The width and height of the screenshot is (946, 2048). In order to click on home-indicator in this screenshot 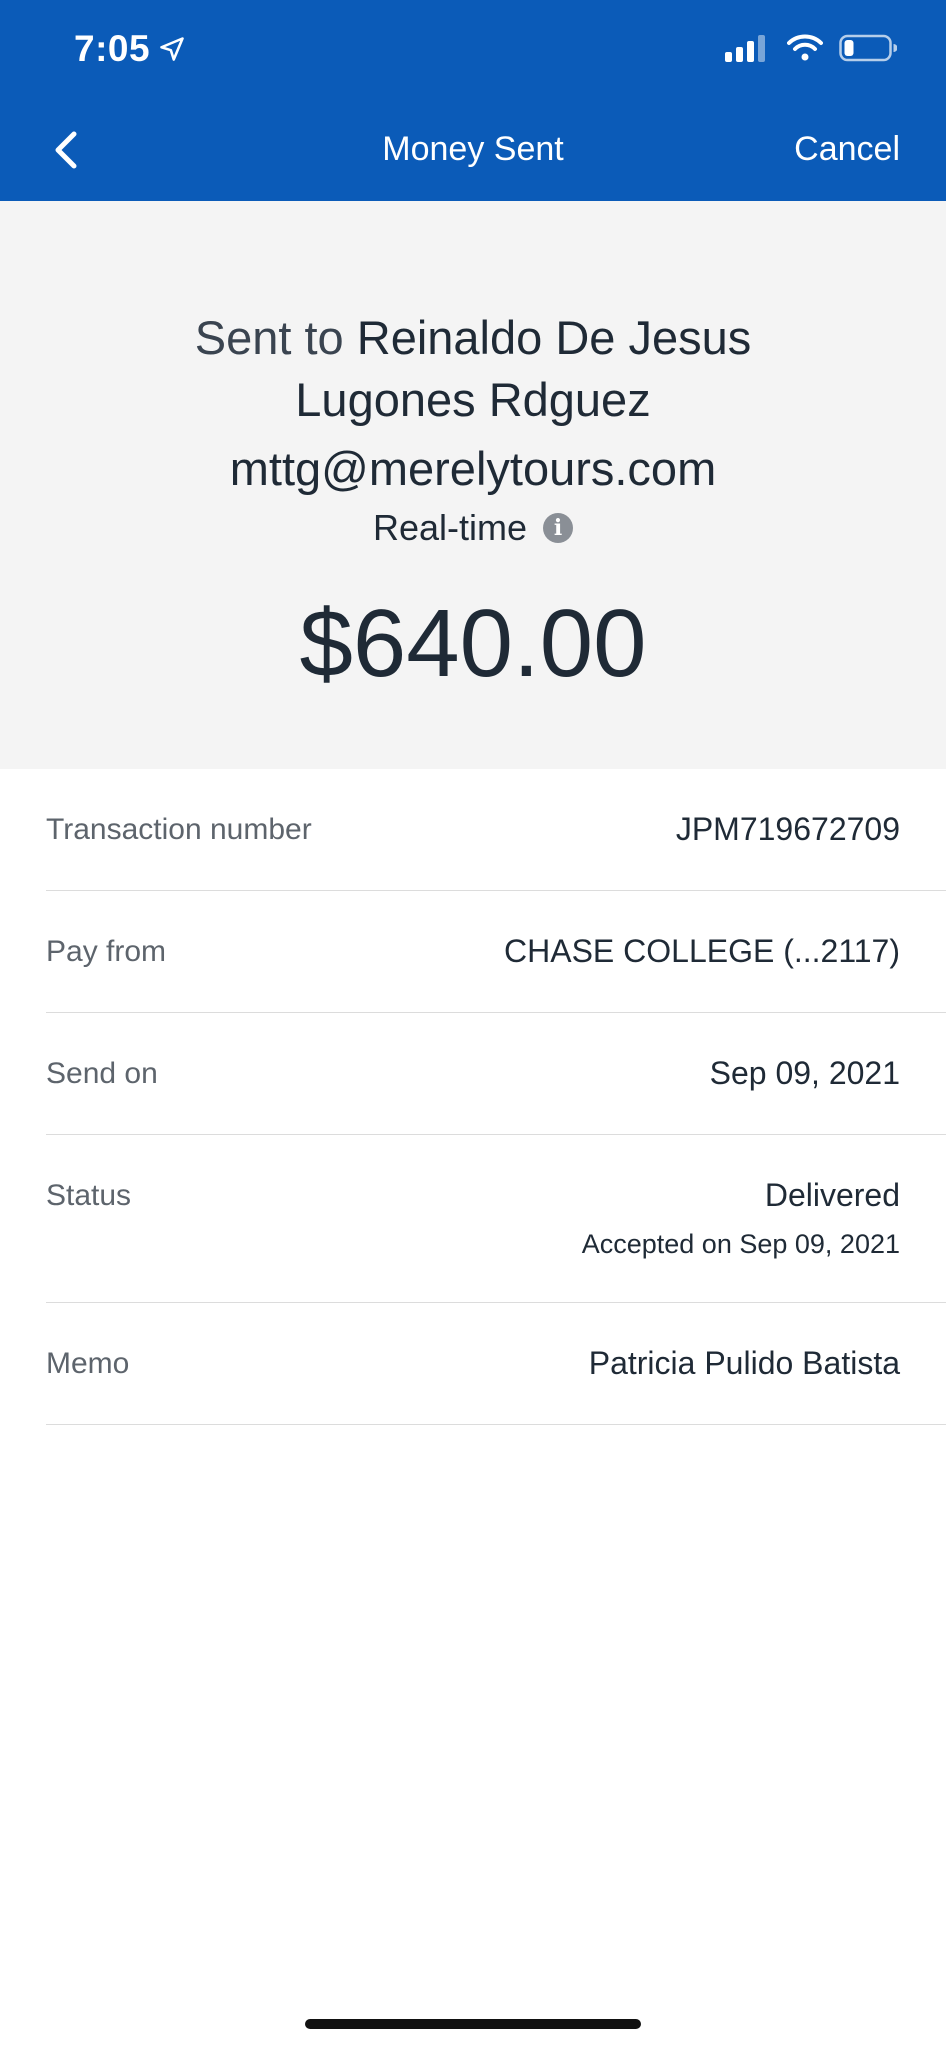, I will do `click(473, 2024)`.